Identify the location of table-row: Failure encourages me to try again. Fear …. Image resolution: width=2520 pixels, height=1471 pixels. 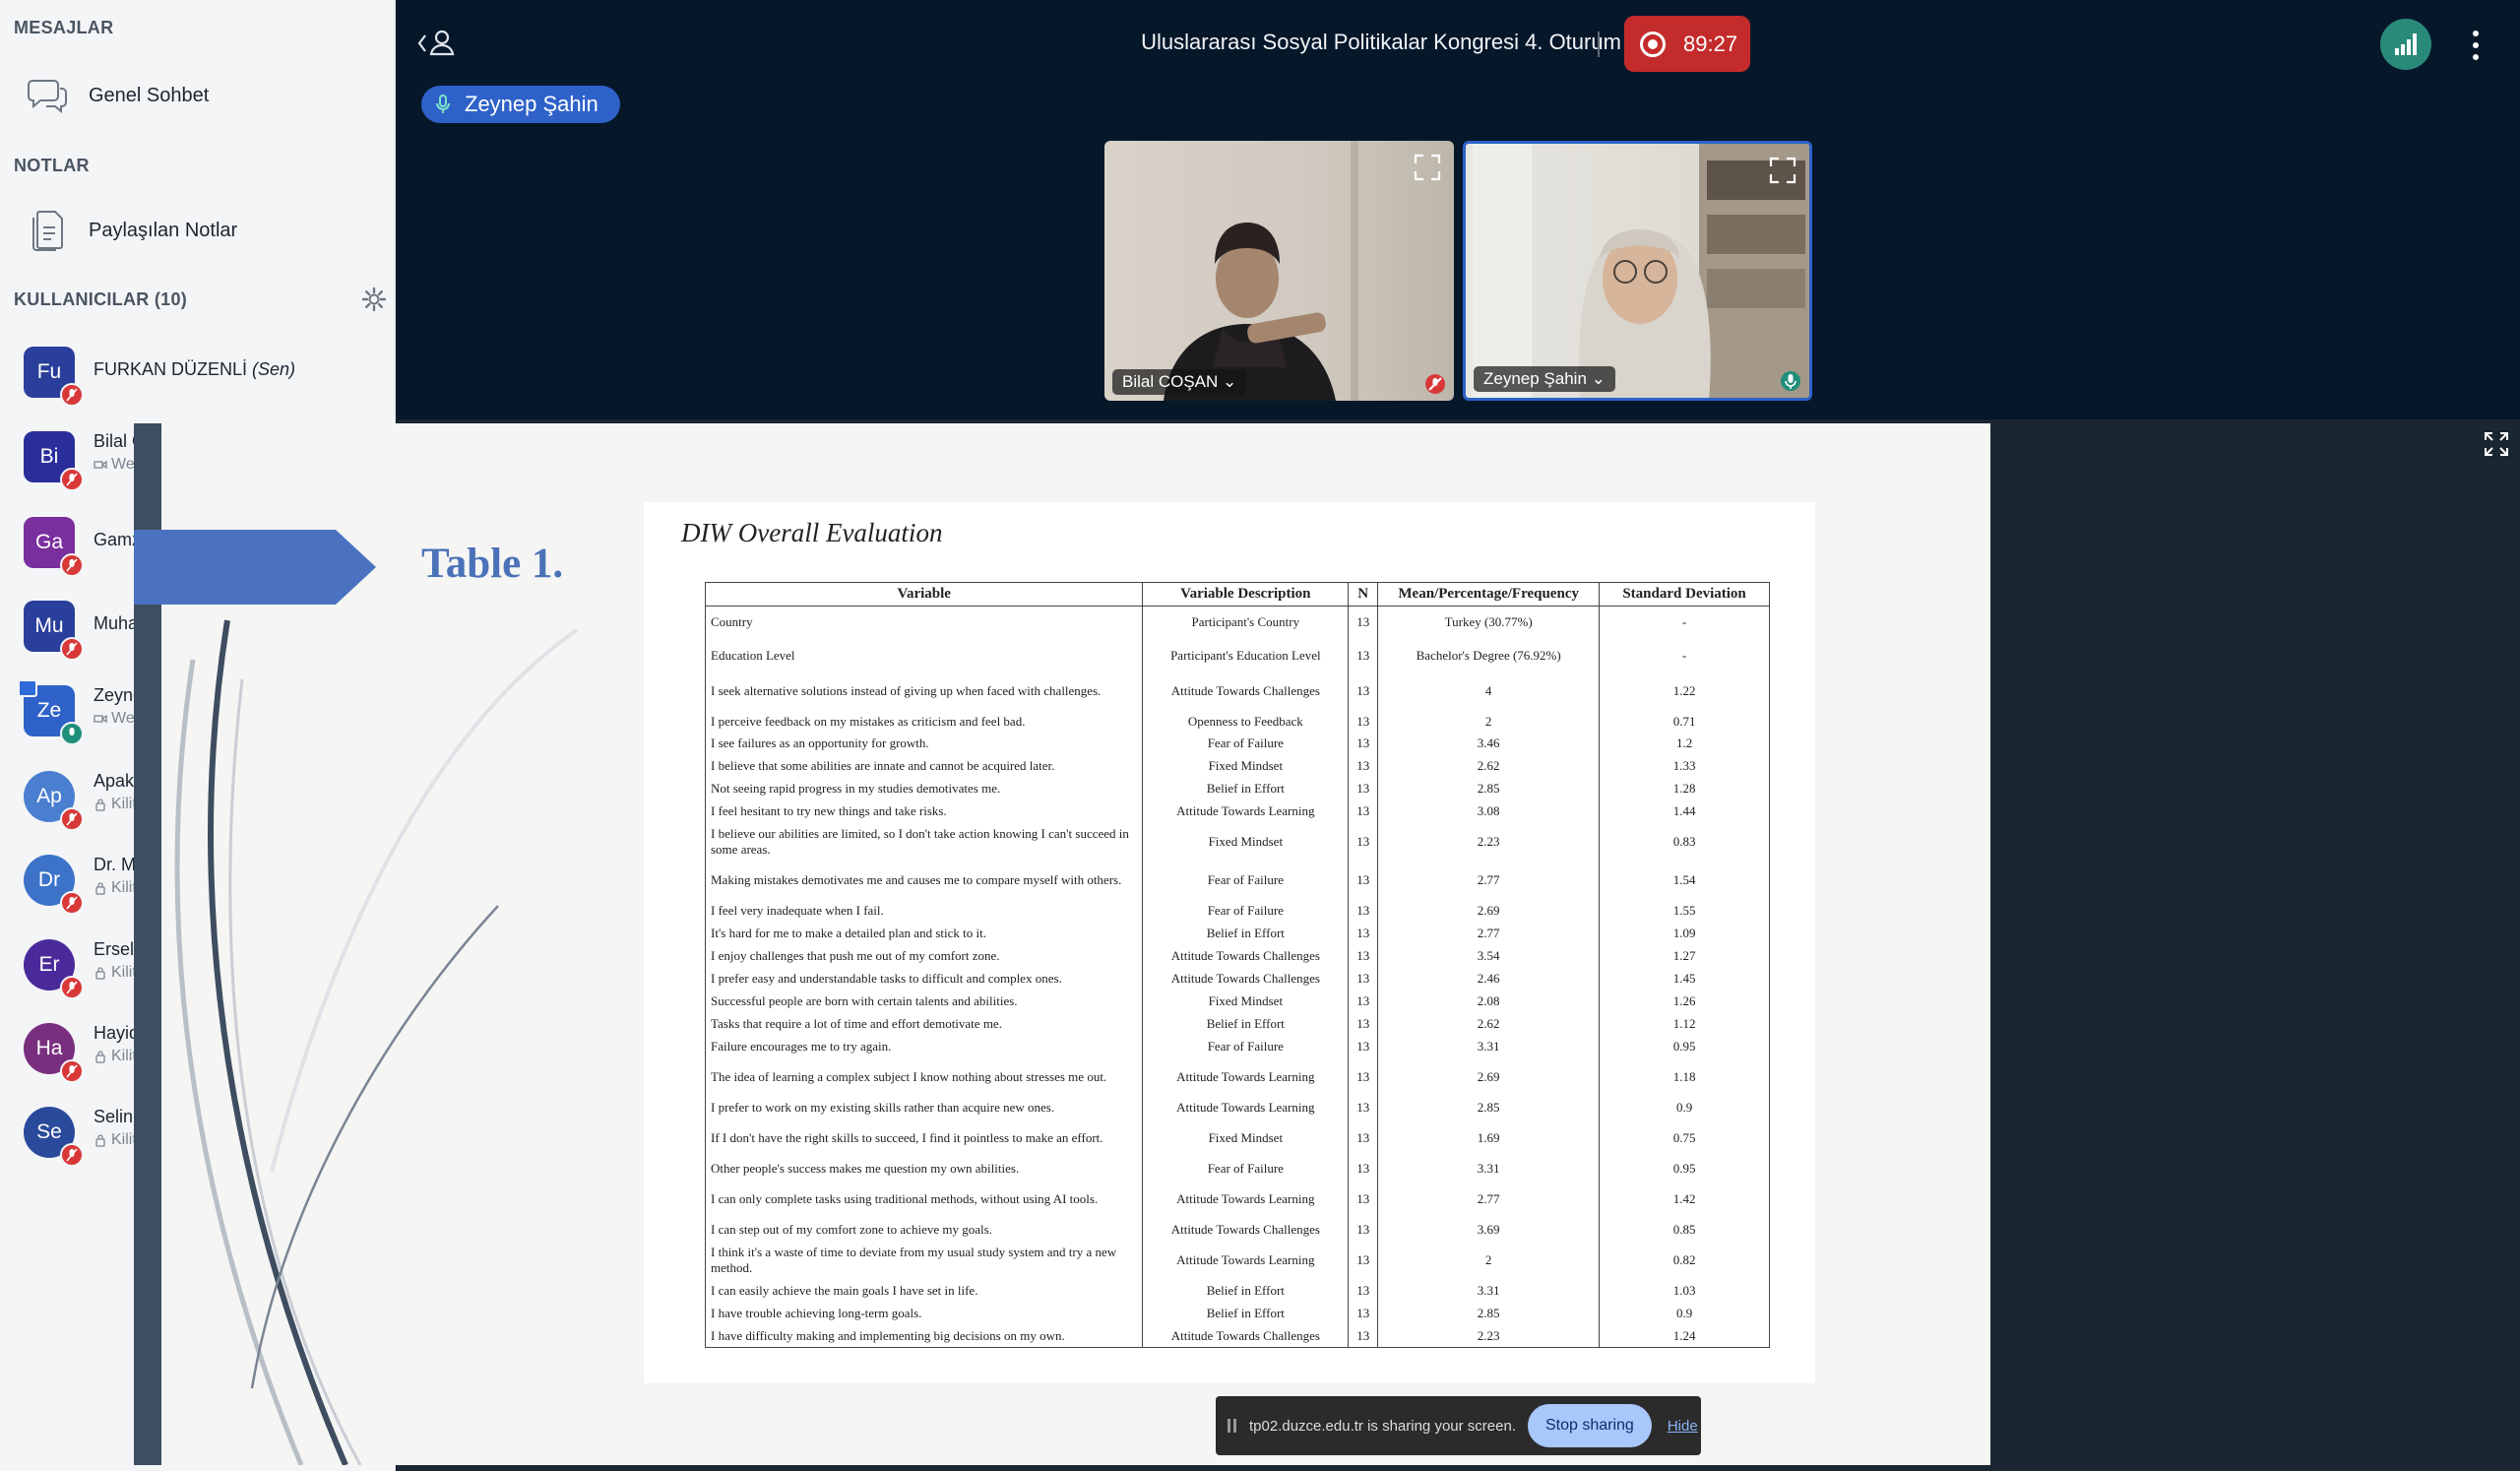
(1237, 1046).